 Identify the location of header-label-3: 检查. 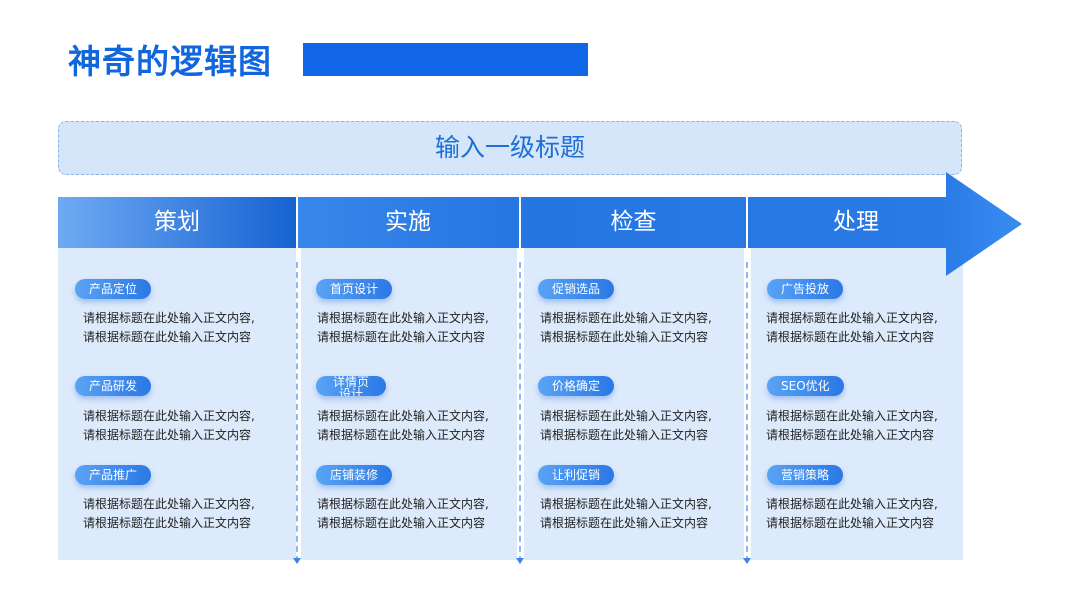
(633, 222).